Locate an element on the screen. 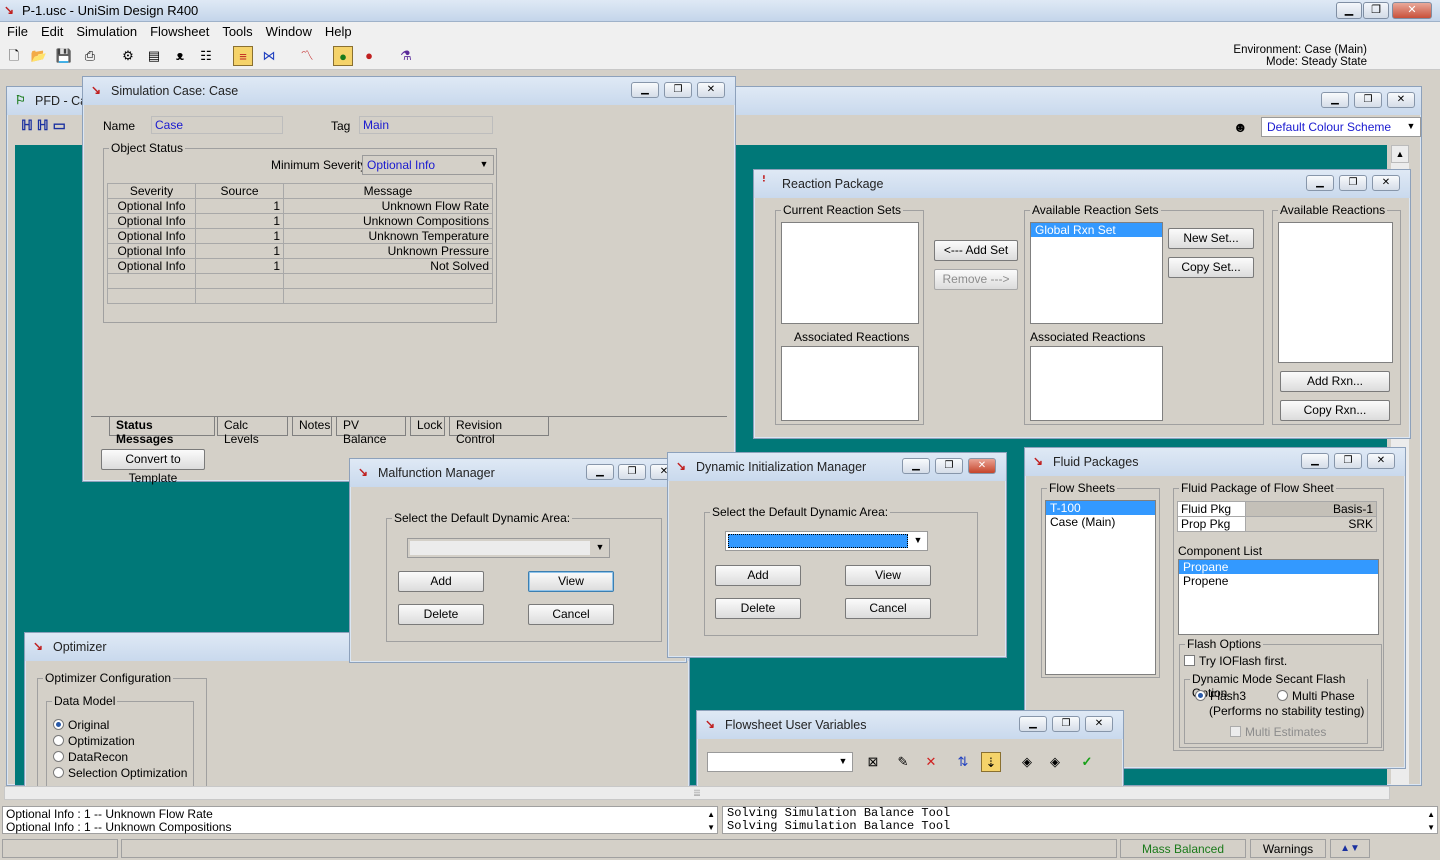  fsvars-close-button: ✕ is located at coordinates (1099, 724).